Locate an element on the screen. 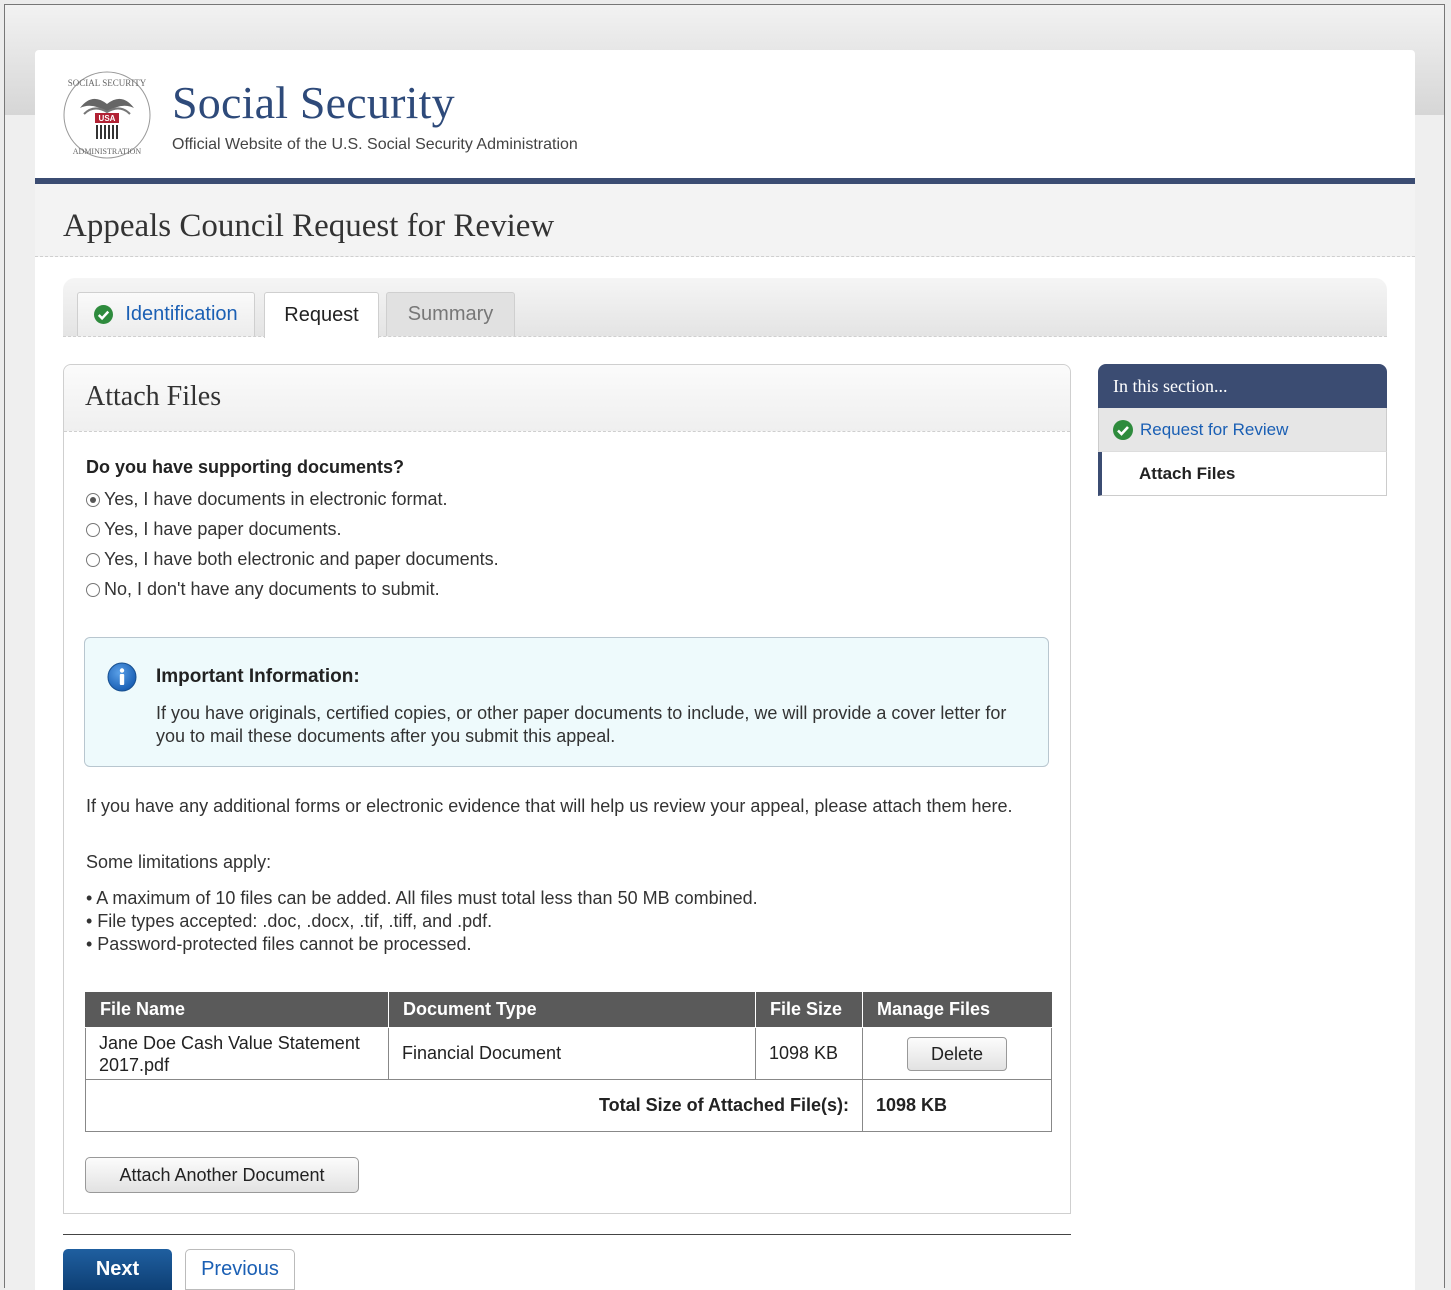 This screenshot has width=1451, height=1290. column-header-file-size: File Size is located at coordinates (809, 1010).